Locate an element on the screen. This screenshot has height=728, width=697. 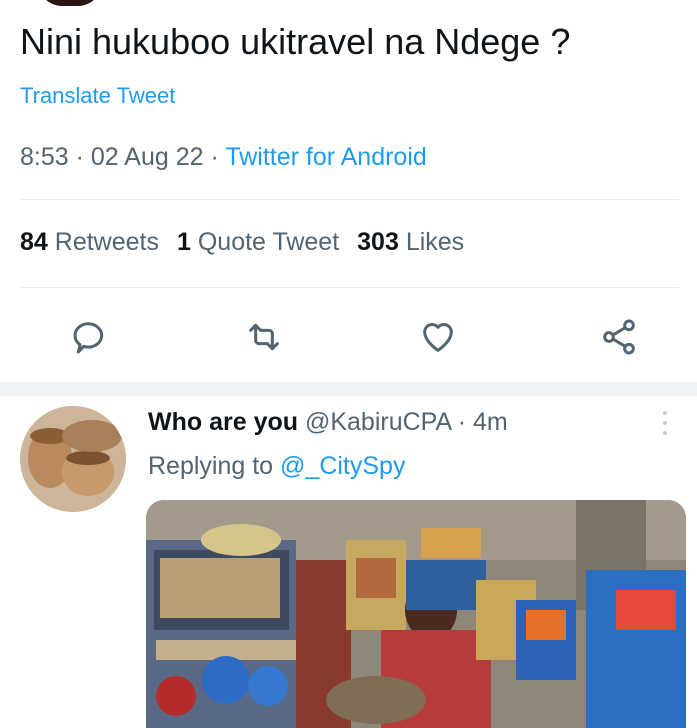
retweet-button is located at coordinates (264, 337).